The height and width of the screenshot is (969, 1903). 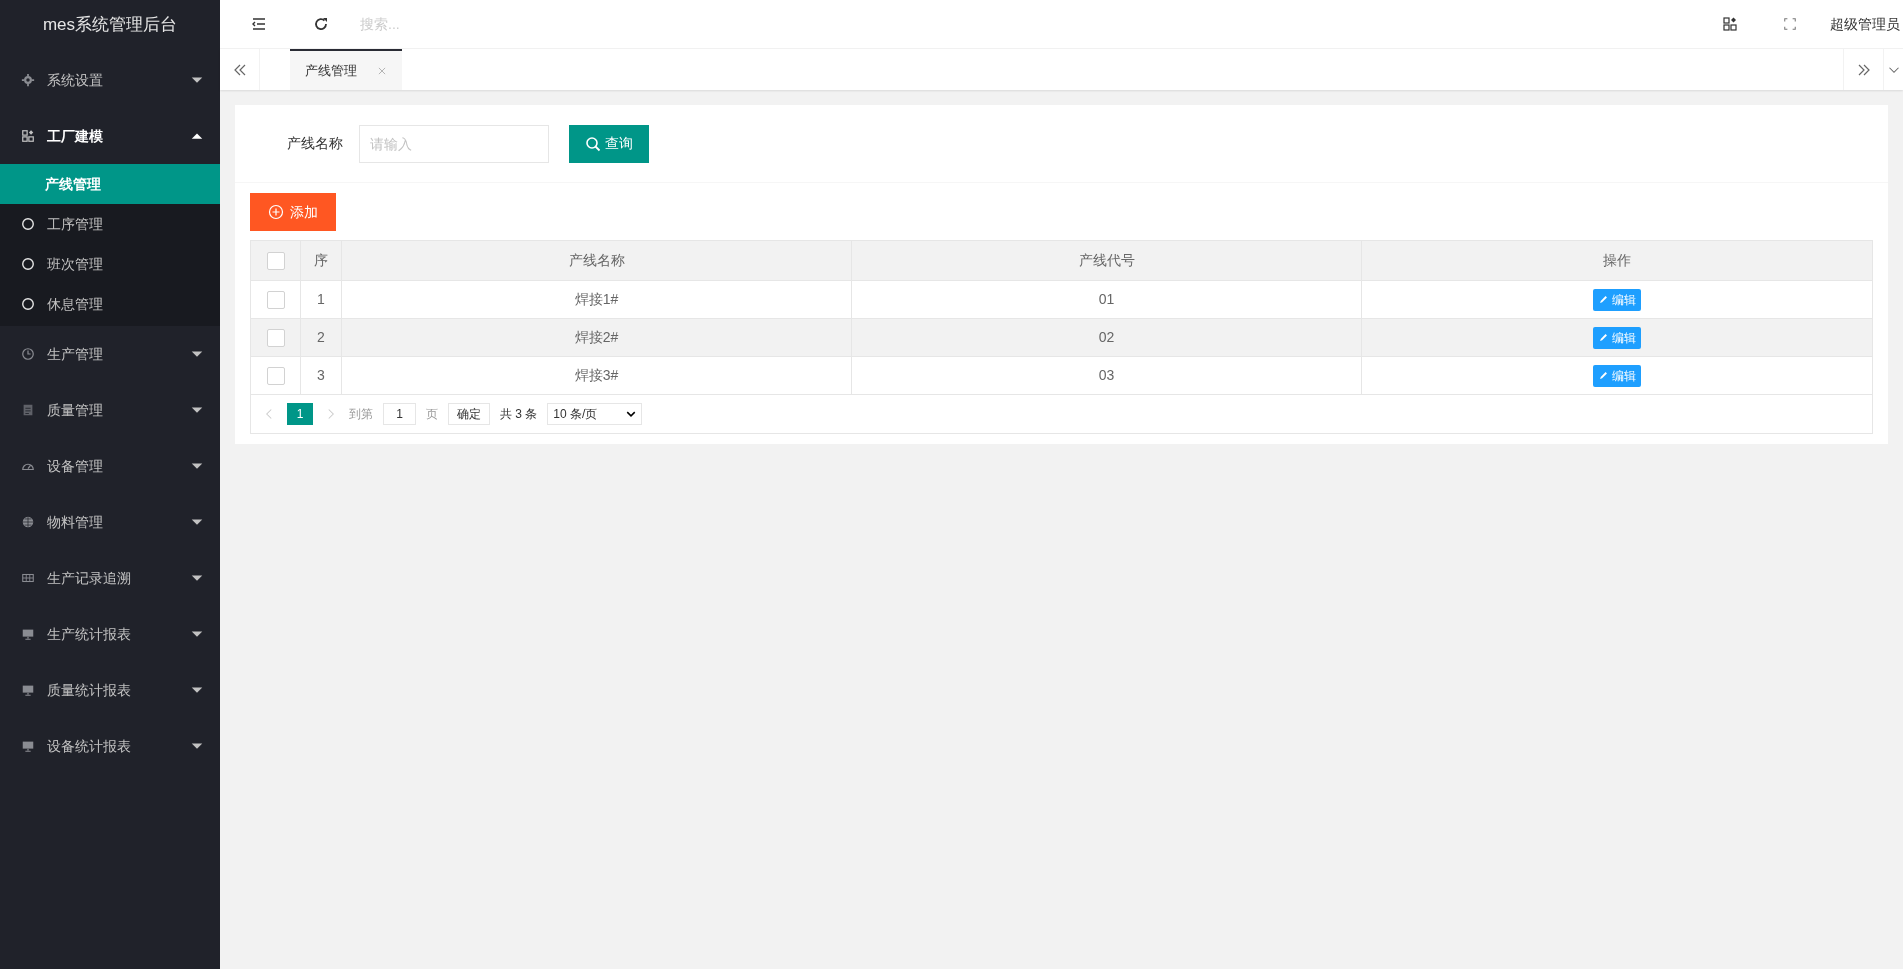 What do you see at coordinates (1865, 24) in the screenshot?
I see `user-name: 超级管理员` at bounding box center [1865, 24].